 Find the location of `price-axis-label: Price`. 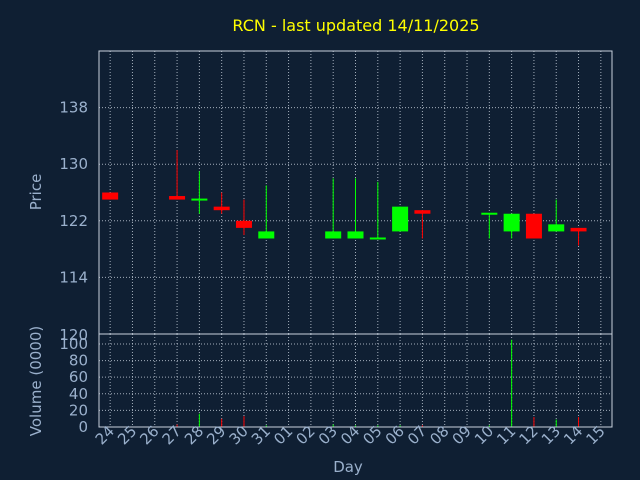

price-axis-label: Price is located at coordinates (36, 192).